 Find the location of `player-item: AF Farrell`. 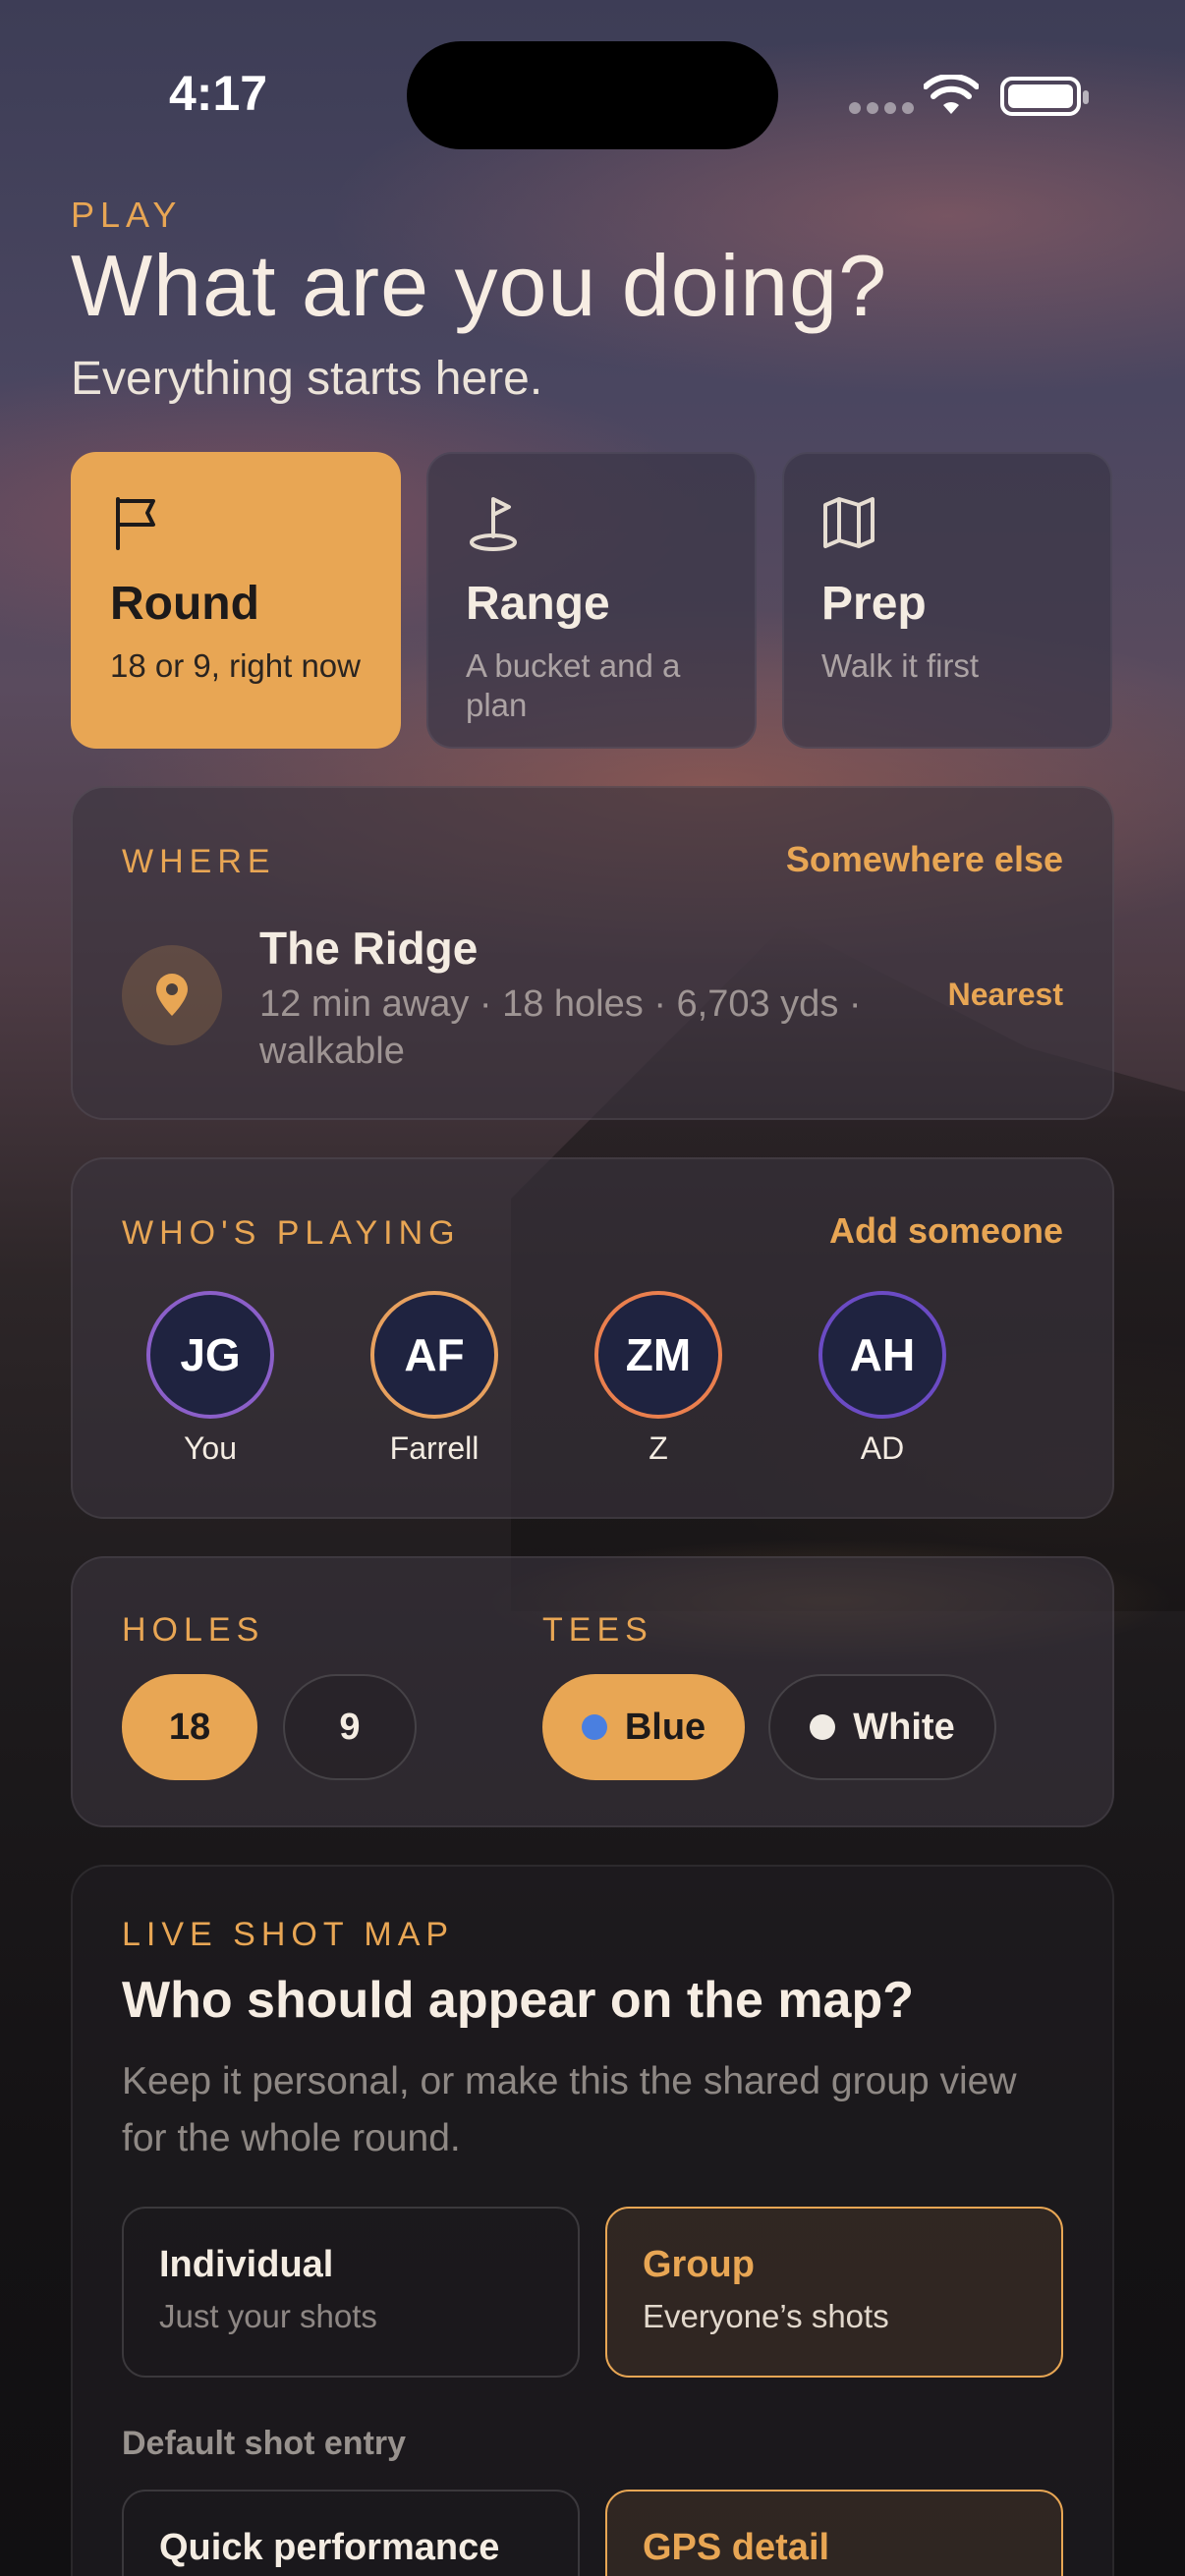

player-item: AF Farrell is located at coordinates (435, 1379).